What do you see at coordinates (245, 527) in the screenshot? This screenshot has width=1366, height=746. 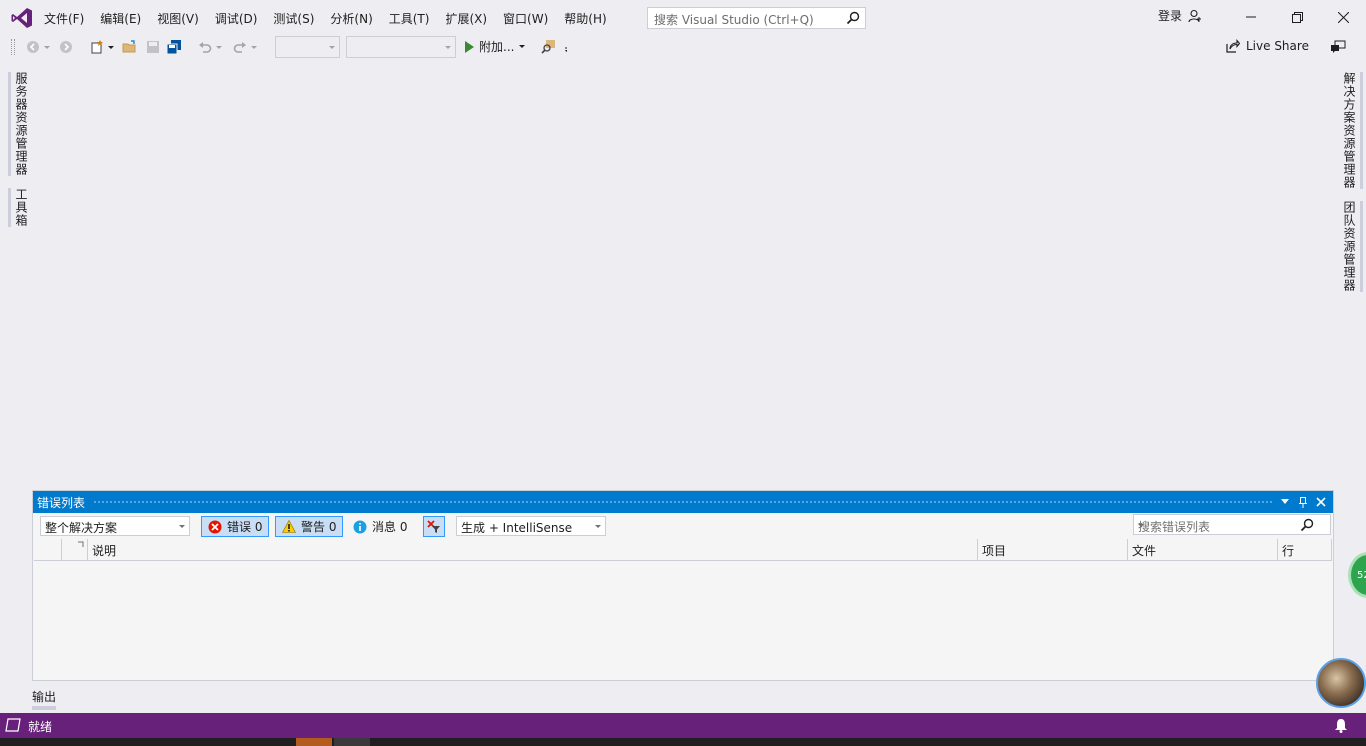 I see `errors-label: 错误 0` at bounding box center [245, 527].